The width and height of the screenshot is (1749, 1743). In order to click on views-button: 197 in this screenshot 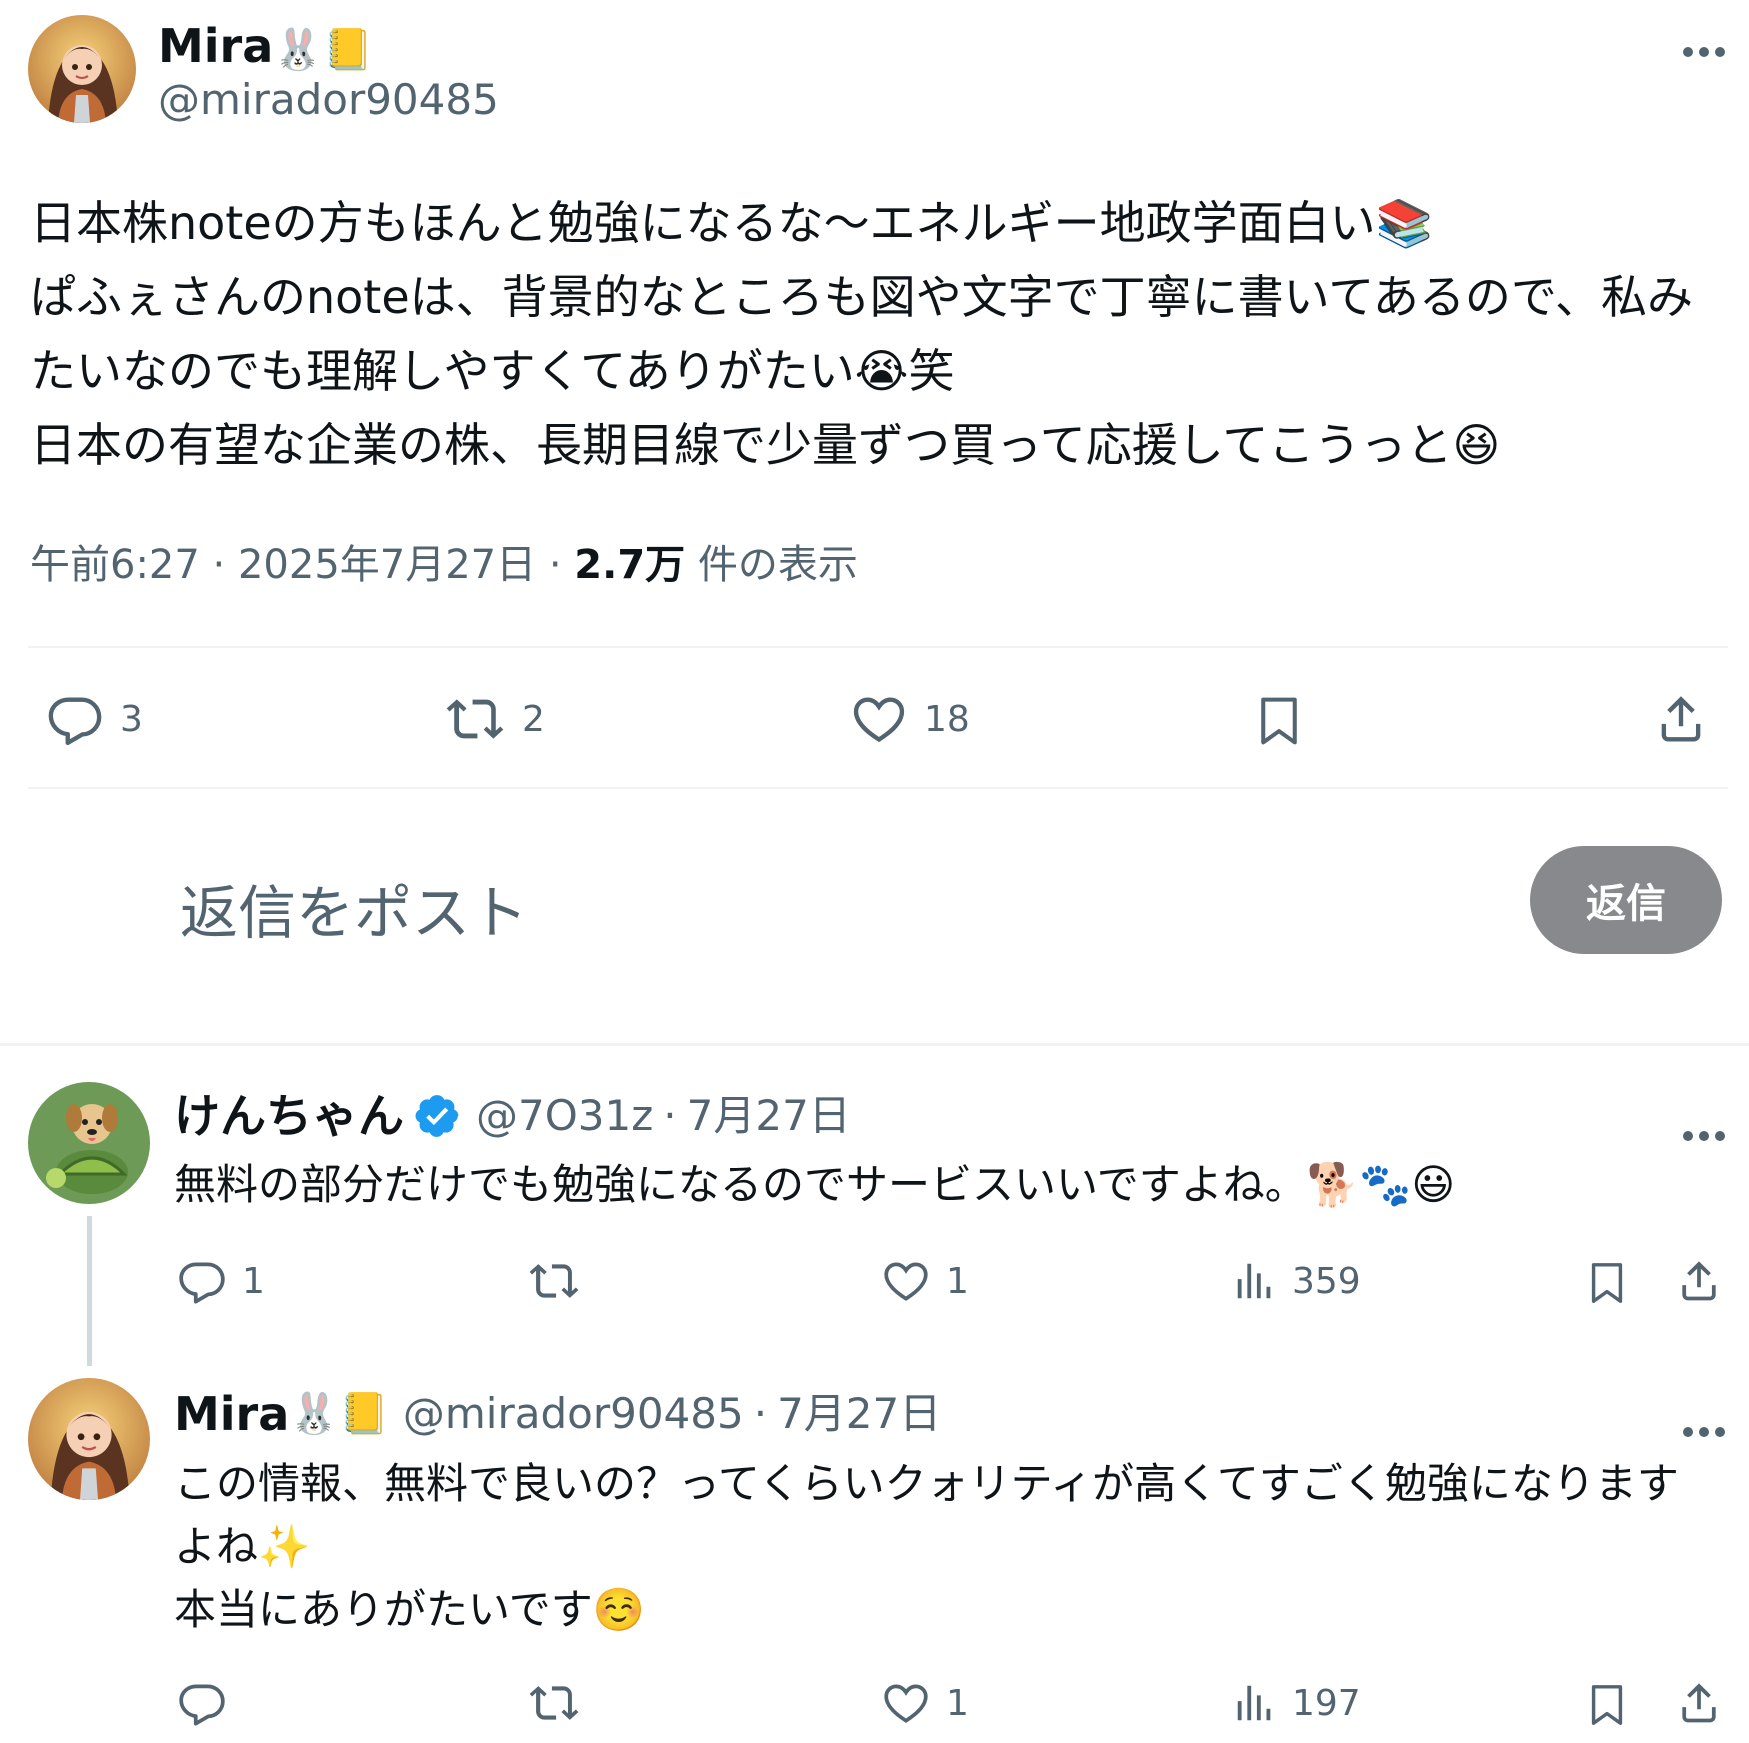, I will do `click(1296, 1703)`.